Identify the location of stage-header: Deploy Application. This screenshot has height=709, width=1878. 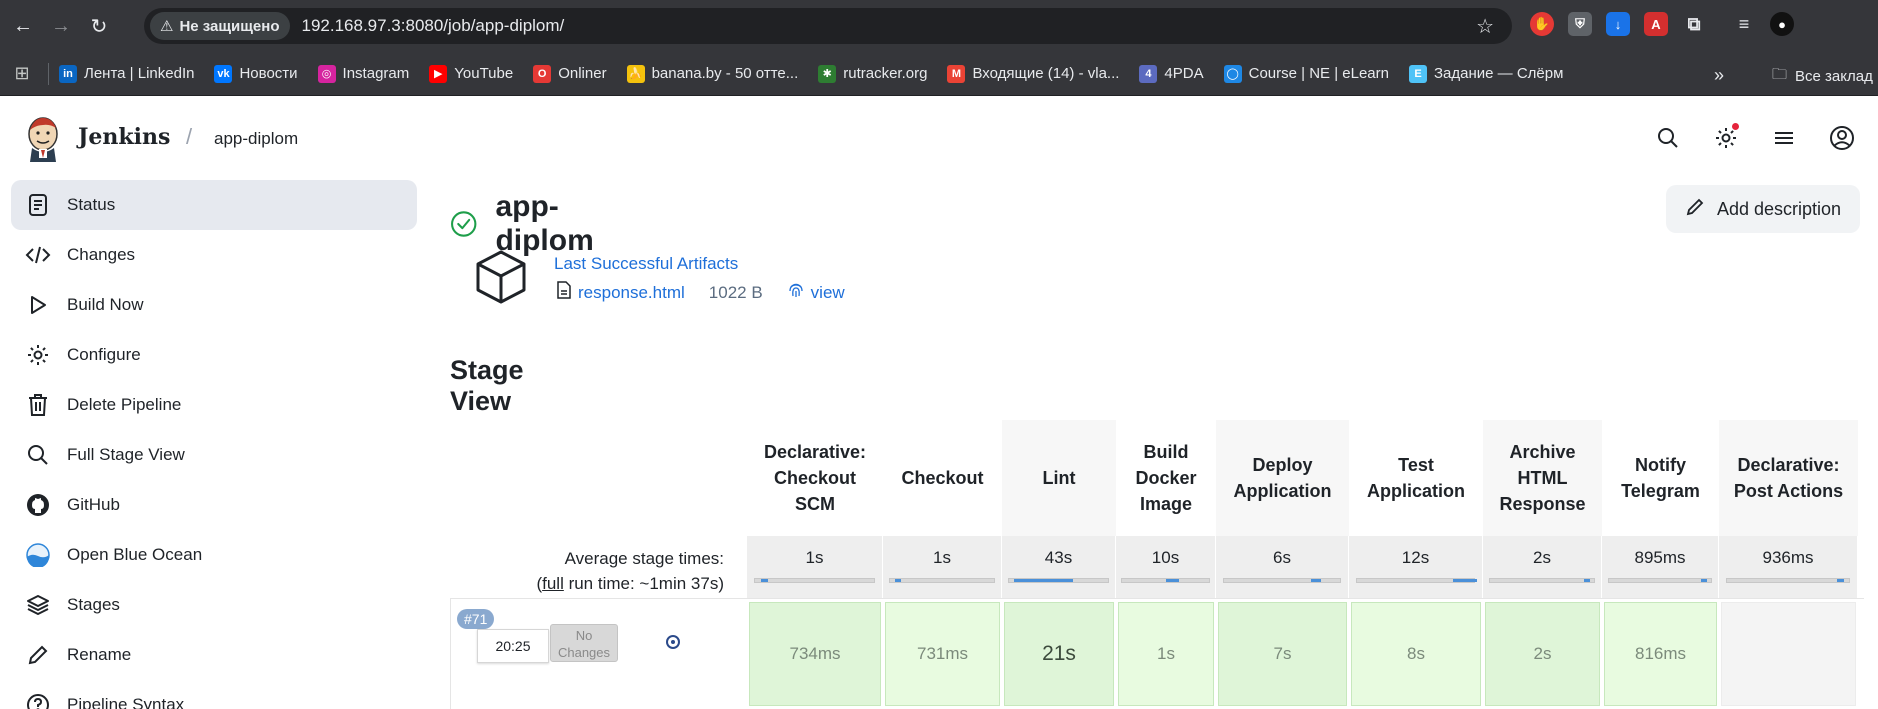
(1282, 478).